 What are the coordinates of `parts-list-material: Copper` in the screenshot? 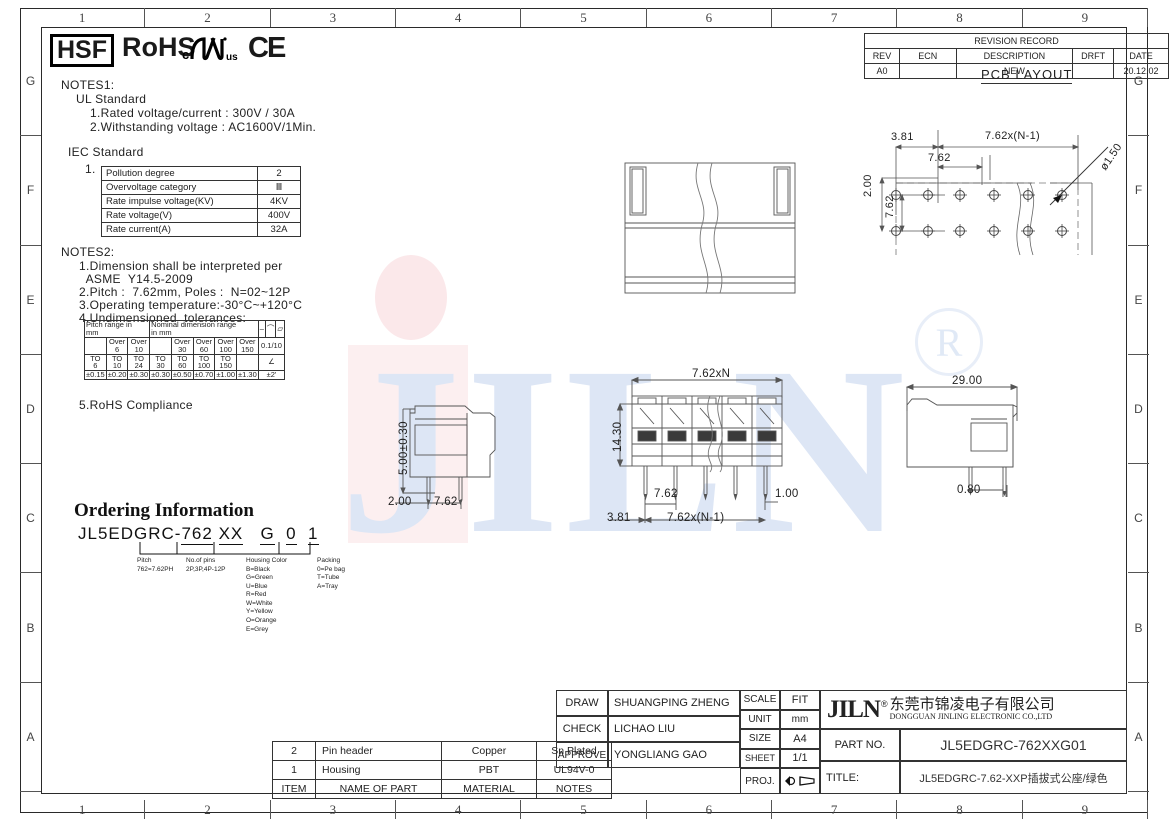 It's located at (489, 751).